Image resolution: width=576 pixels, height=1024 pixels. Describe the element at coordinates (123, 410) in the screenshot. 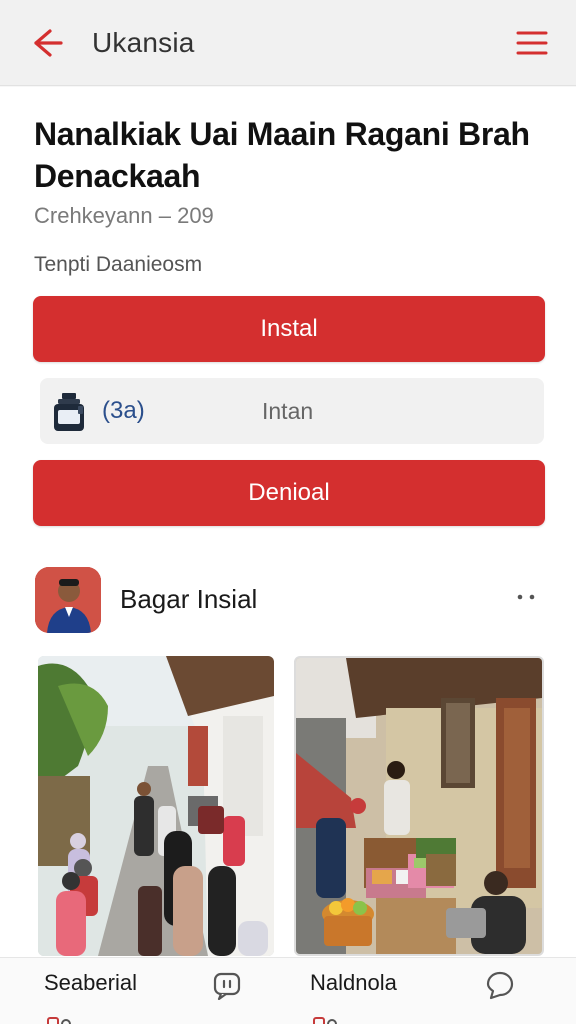

I see `rating-count: (3a)` at that location.